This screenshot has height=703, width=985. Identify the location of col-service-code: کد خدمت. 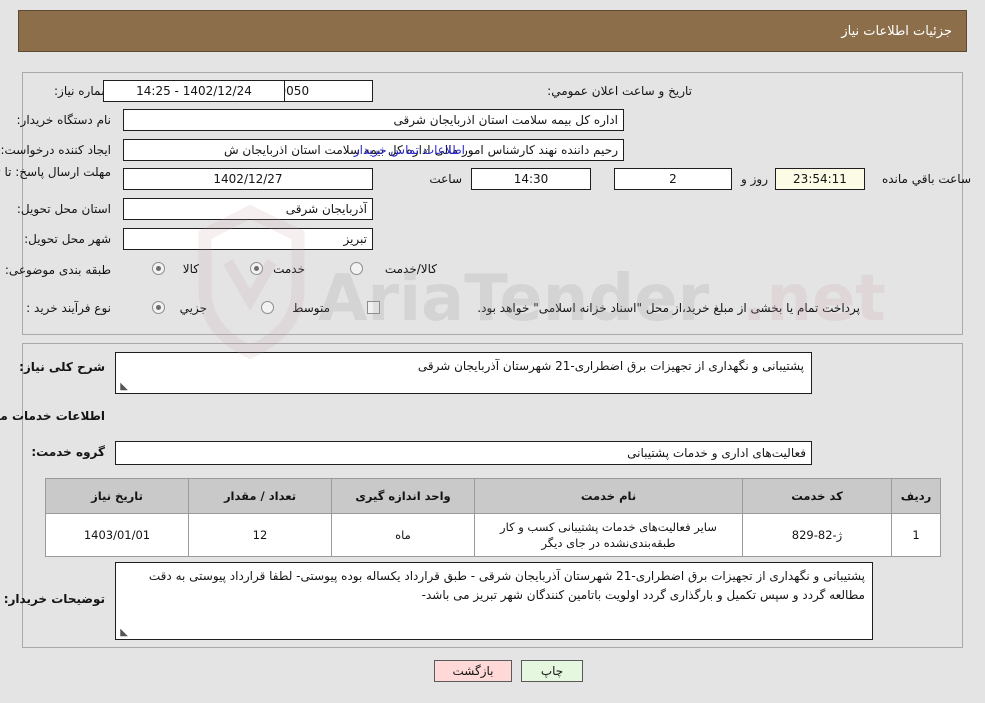
(817, 496).